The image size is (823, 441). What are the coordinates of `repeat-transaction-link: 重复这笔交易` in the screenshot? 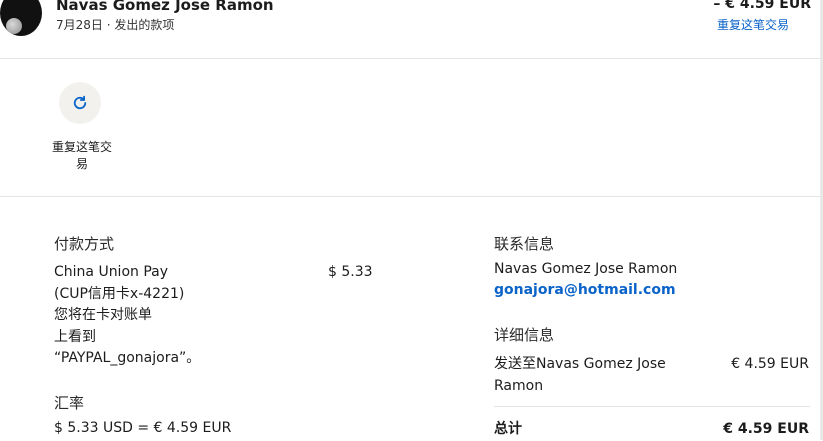 It's located at (753, 24).